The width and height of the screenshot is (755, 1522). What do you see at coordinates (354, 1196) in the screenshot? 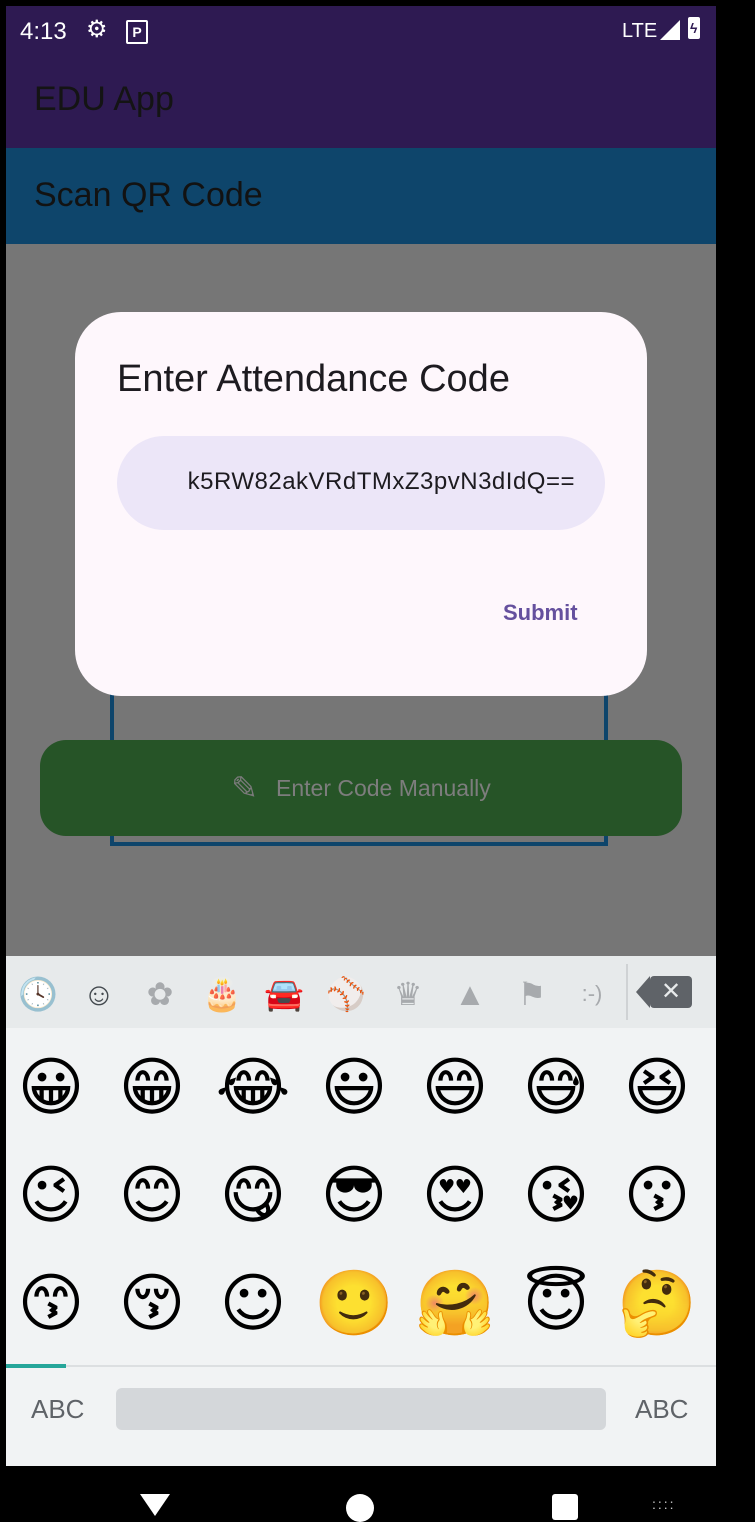
I see `emoji-sunglasses: 😎` at bounding box center [354, 1196].